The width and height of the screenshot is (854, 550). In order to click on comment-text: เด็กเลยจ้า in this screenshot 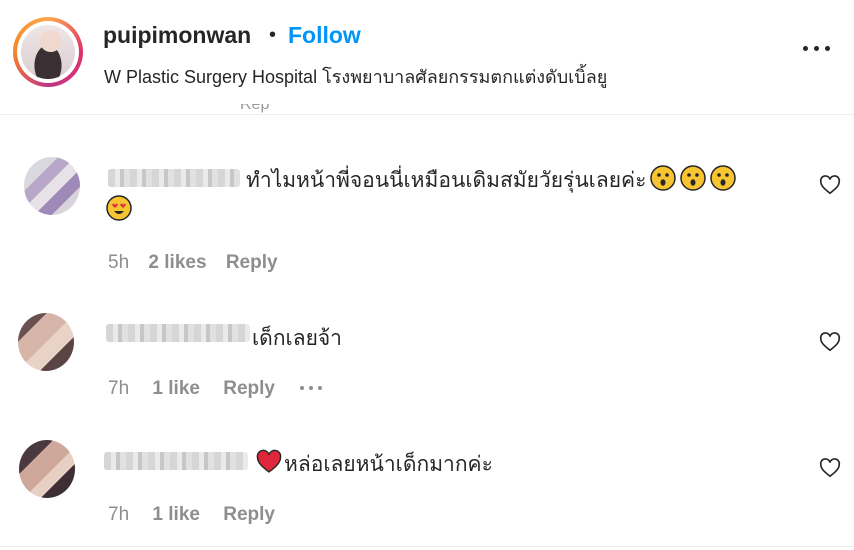, I will do `click(297, 338)`.